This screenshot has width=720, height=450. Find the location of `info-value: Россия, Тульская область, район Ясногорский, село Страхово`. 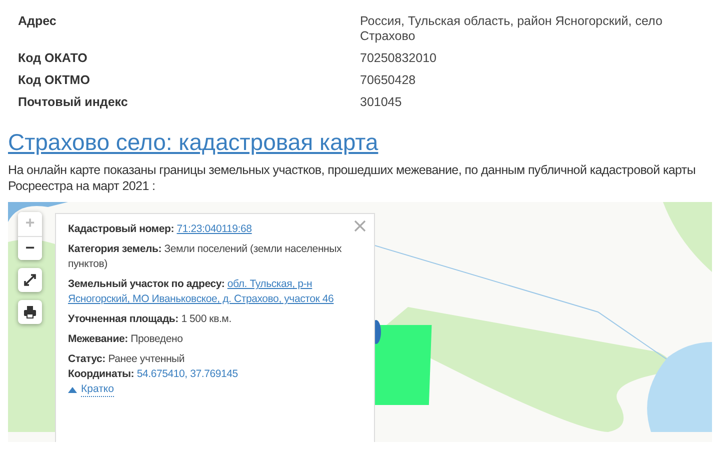

info-value: Россия, Тульская область, район Ясногорский, село Страхово is located at coordinates (512, 29).